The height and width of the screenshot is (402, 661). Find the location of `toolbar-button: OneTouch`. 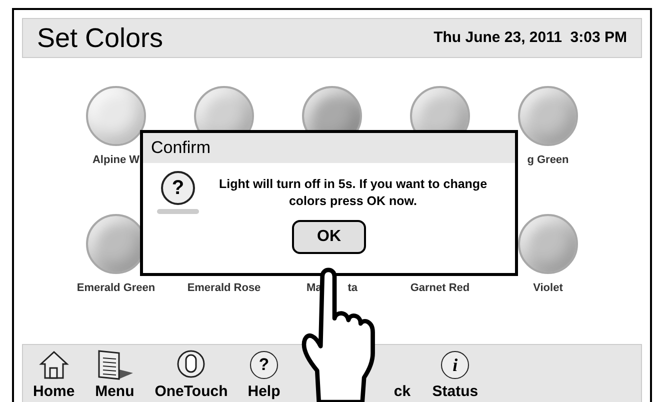

toolbar-button: OneTouch is located at coordinates (191, 375).